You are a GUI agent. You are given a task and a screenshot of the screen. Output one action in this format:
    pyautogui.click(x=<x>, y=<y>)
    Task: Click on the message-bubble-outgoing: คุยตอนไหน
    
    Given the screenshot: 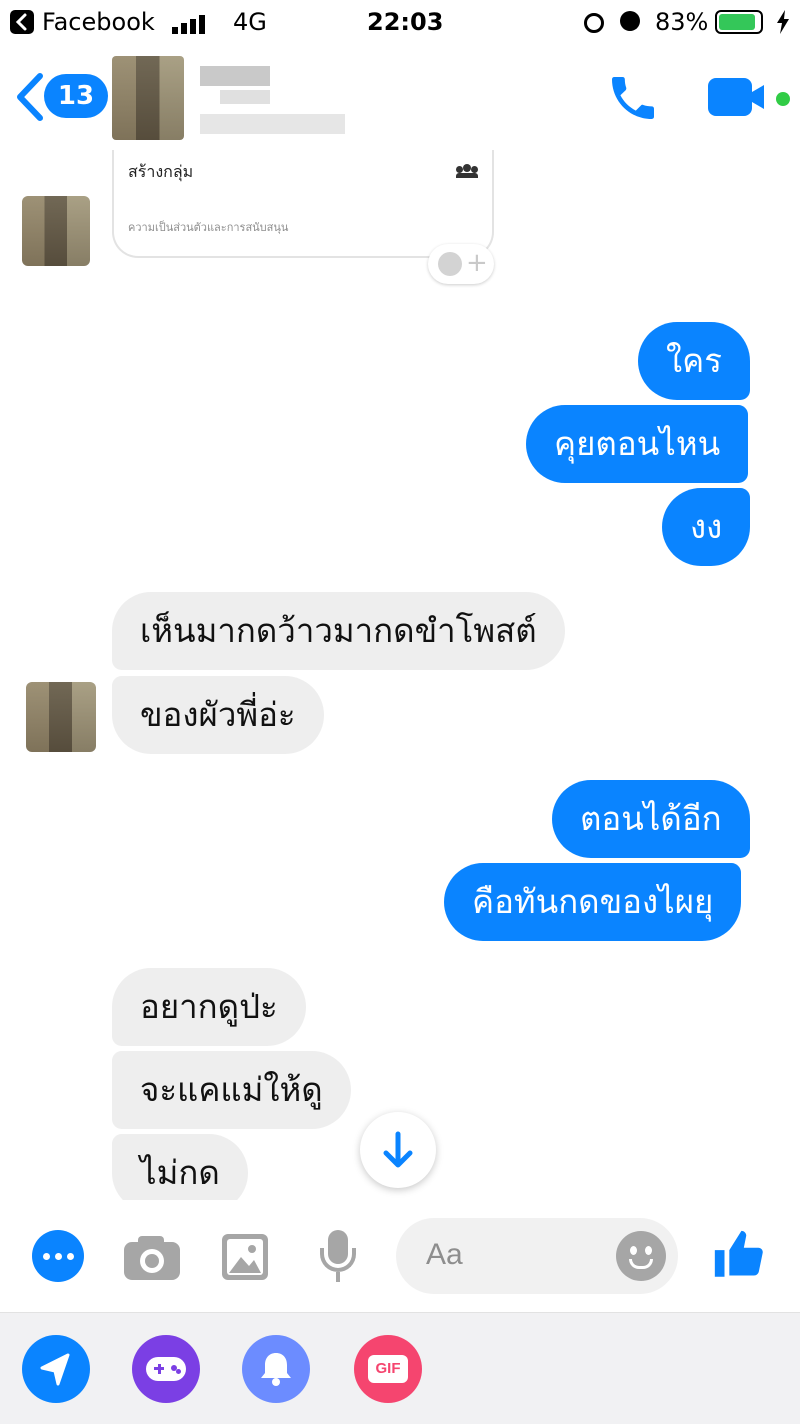 What is the action you would take?
    pyautogui.click(x=637, y=444)
    